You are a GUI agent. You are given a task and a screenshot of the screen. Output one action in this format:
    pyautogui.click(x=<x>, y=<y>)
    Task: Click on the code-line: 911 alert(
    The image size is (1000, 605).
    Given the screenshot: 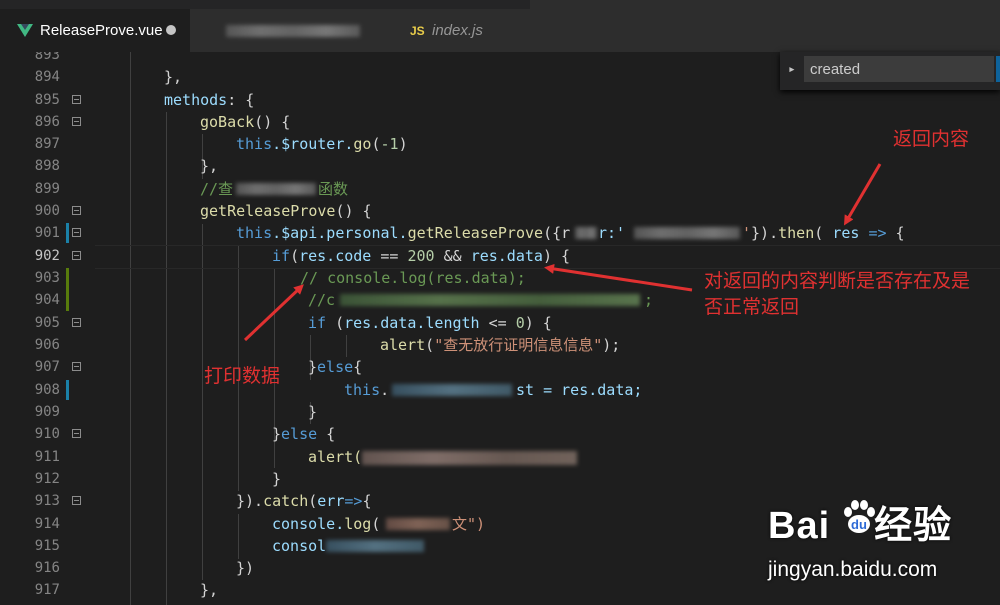 What is the action you would take?
    pyautogui.click(x=500, y=457)
    